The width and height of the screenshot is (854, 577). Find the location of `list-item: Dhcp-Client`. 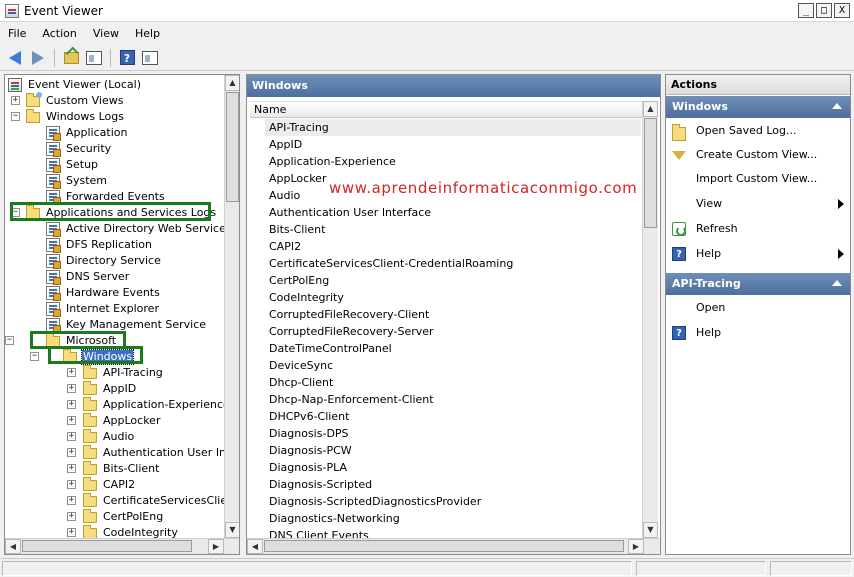

list-item: Dhcp-Client is located at coordinates (299, 382).